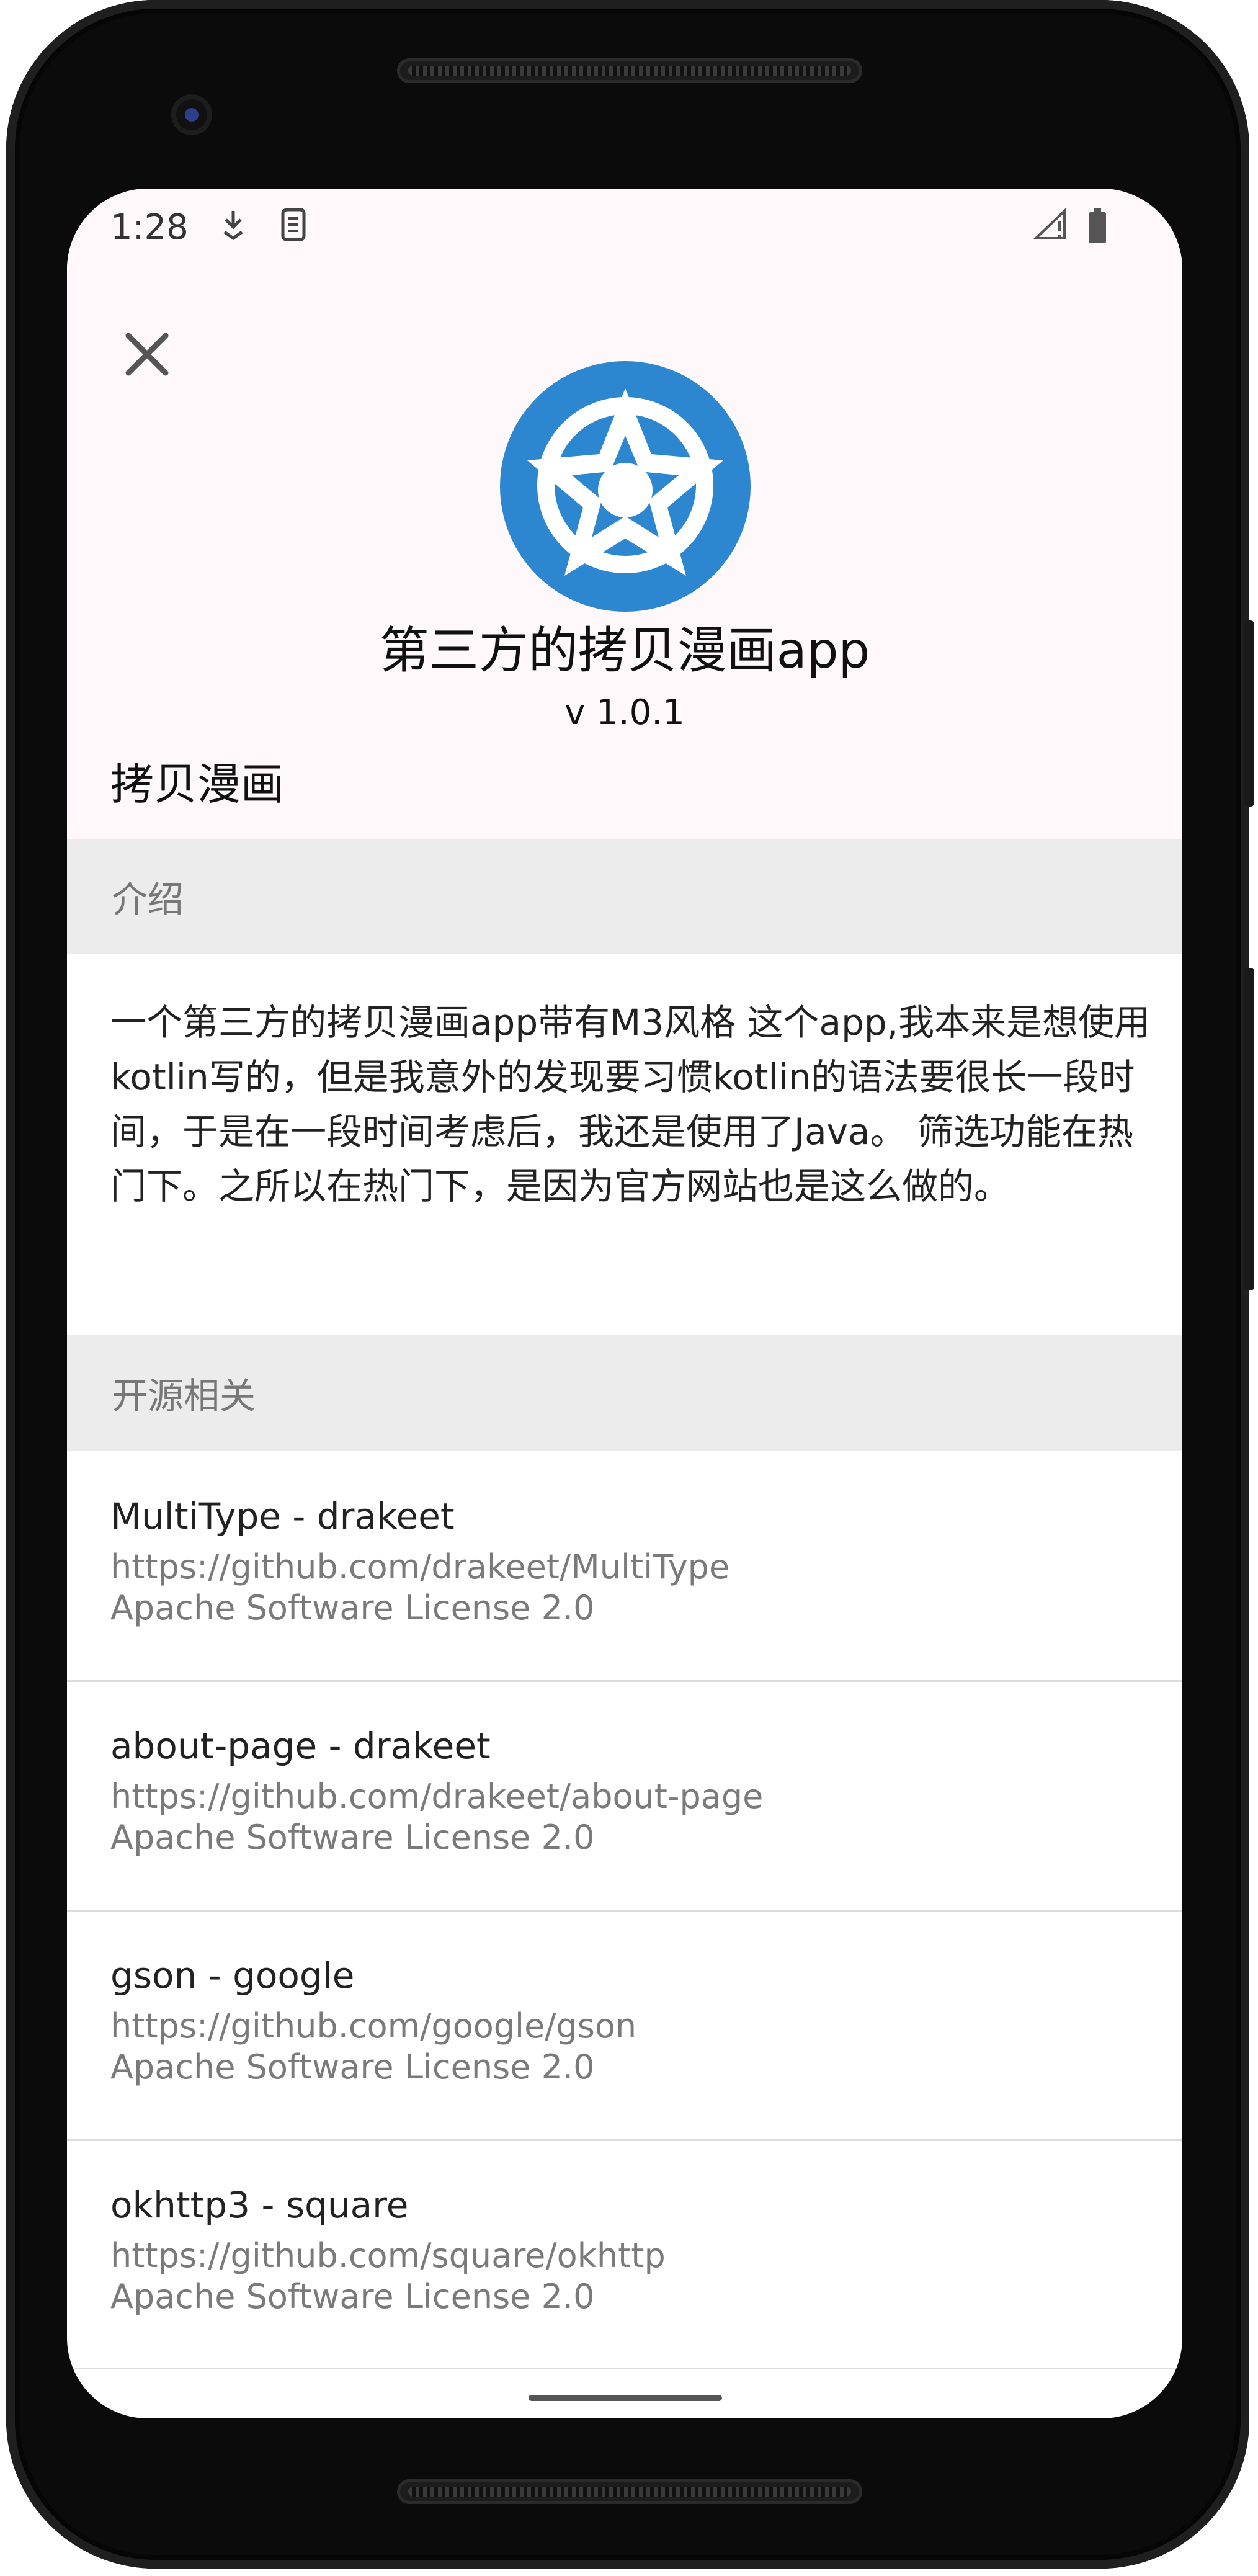 This screenshot has width=1258, height=2576. I want to click on app-name: 拷贝漫画, so click(197, 784).